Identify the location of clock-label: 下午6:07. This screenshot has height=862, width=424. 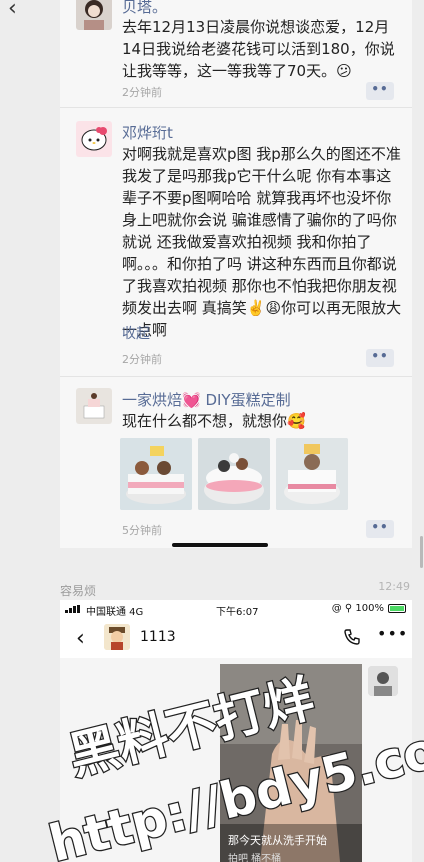
(237, 612).